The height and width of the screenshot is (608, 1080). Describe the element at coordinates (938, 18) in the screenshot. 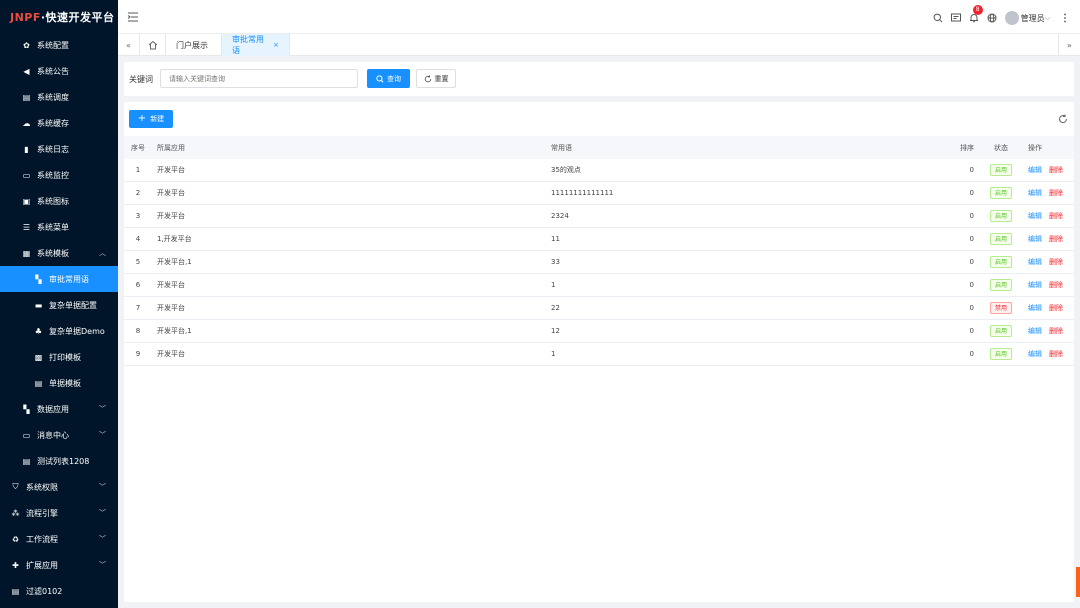

I see `search-icon` at that location.